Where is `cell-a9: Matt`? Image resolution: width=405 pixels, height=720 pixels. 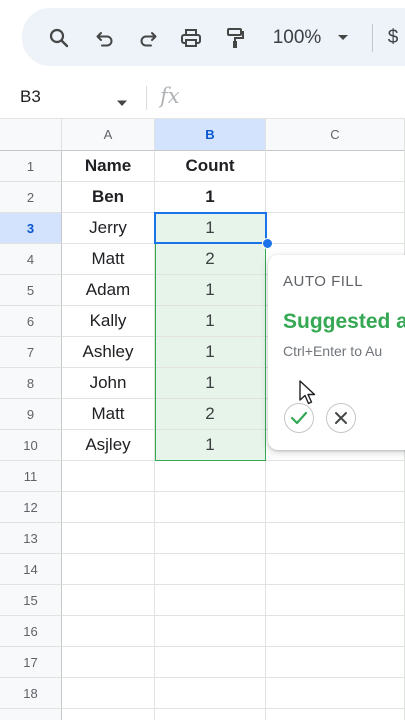
cell-a9: Matt is located at coordinates (108, 414).